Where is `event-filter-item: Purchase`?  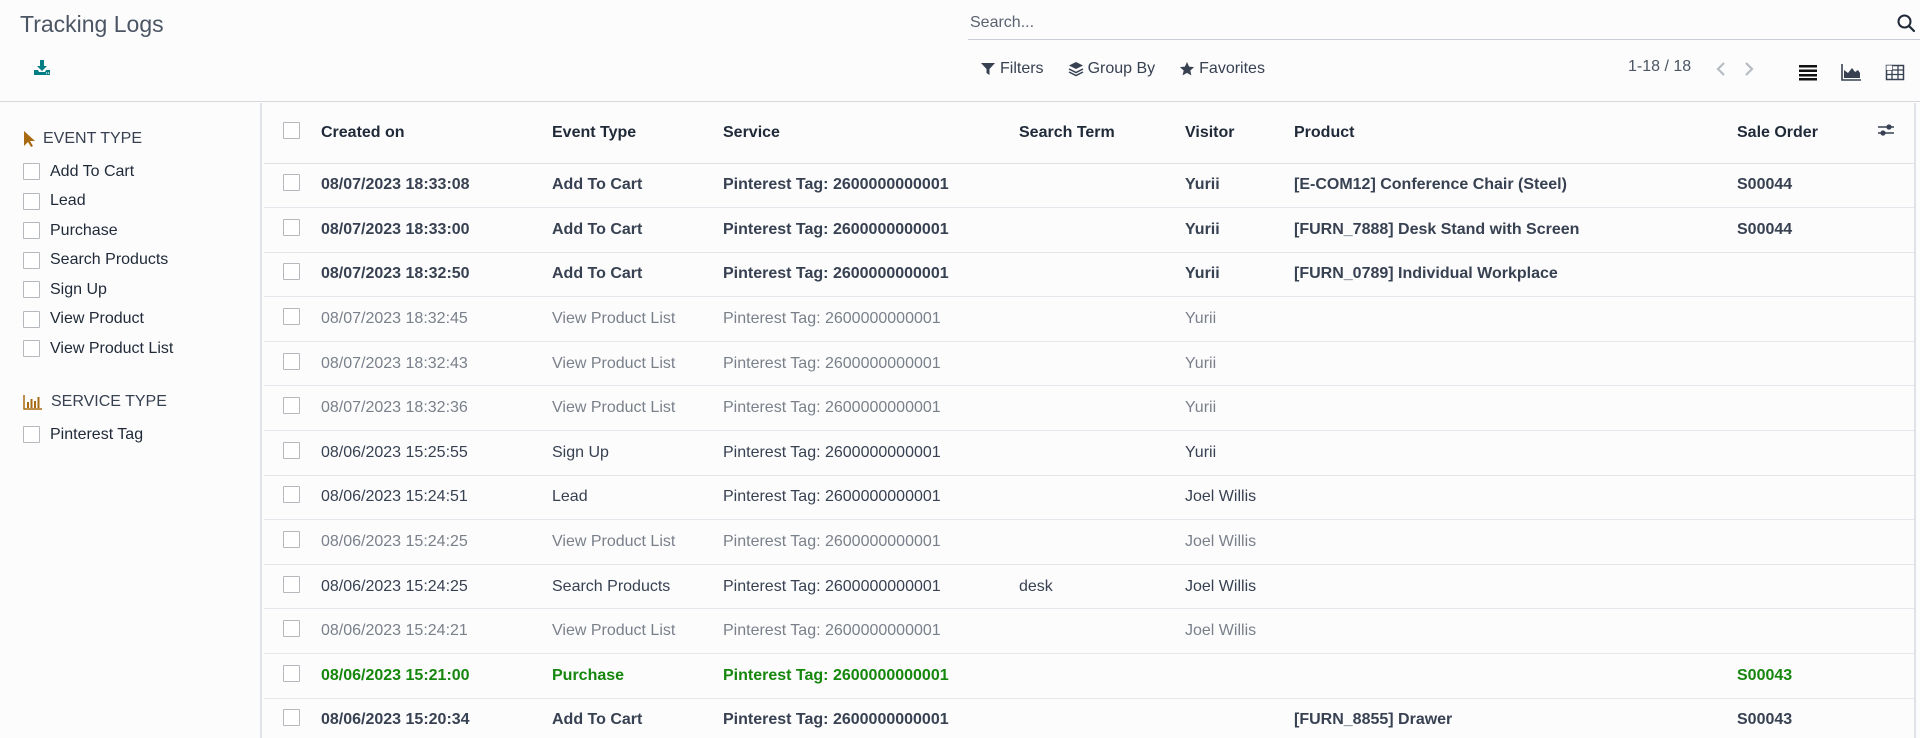 event-filter-item: Purchase is located at coordinates (98, 231).